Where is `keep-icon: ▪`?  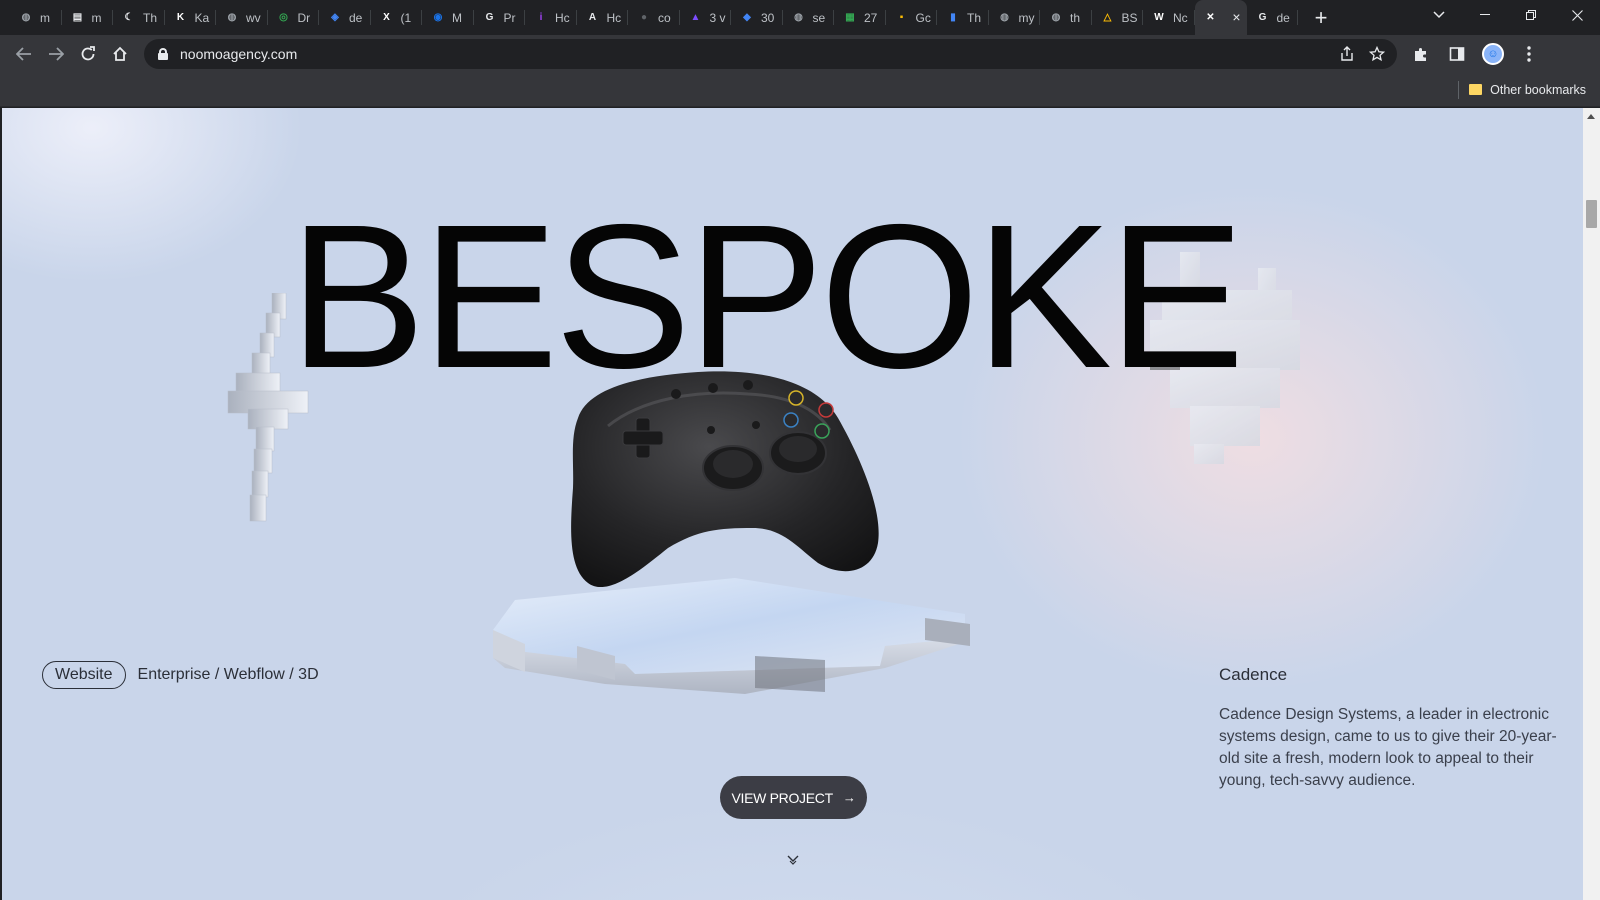 keep-icon: ▪ is located at coordinates (901, 17).